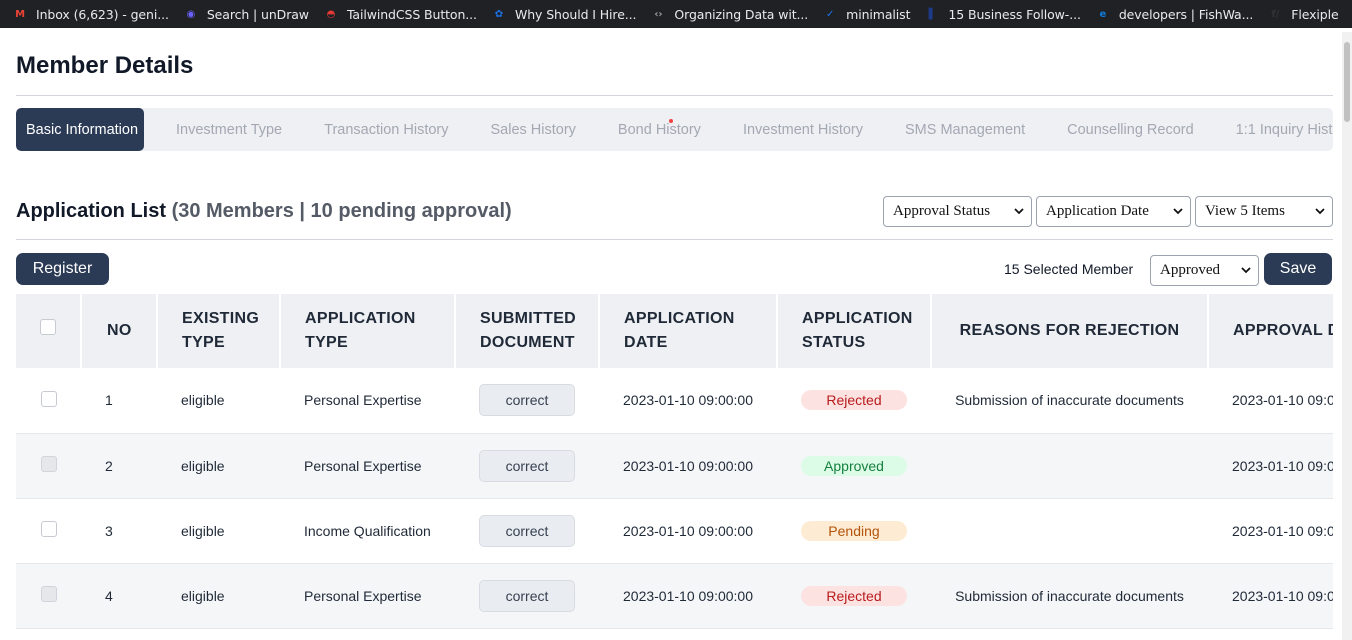 The width and height of the screenshot is (1352, 640). What do you see at coordinates (646, 342) in the screenshot?
I see `header-line: DATE` at bounding box center [646, 342].